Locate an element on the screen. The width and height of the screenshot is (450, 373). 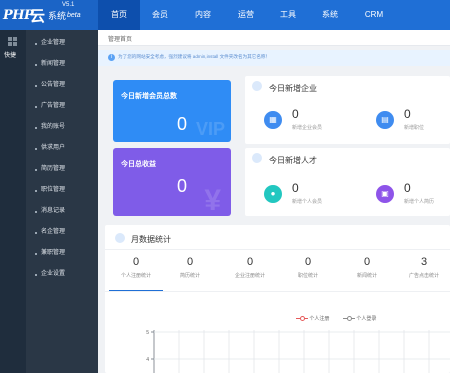
briefcase-icon: ▤ is located at coordinates (385, 120).